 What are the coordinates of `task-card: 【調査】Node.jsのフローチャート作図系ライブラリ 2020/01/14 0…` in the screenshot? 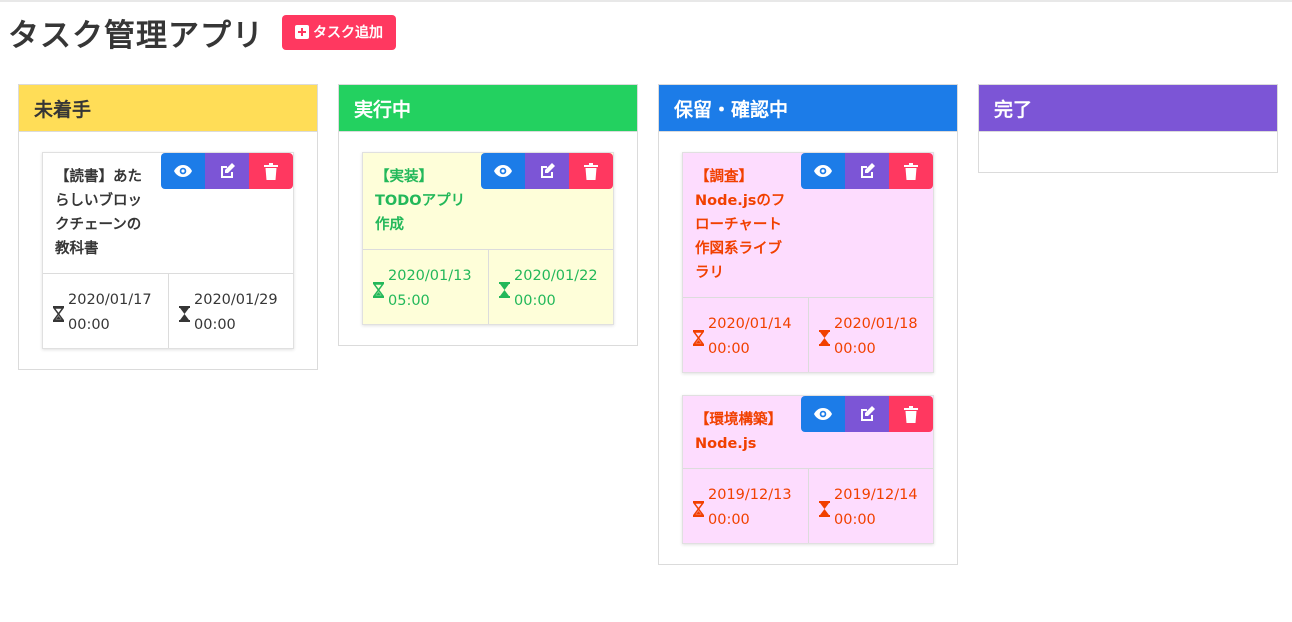 It's located at (808, 262).